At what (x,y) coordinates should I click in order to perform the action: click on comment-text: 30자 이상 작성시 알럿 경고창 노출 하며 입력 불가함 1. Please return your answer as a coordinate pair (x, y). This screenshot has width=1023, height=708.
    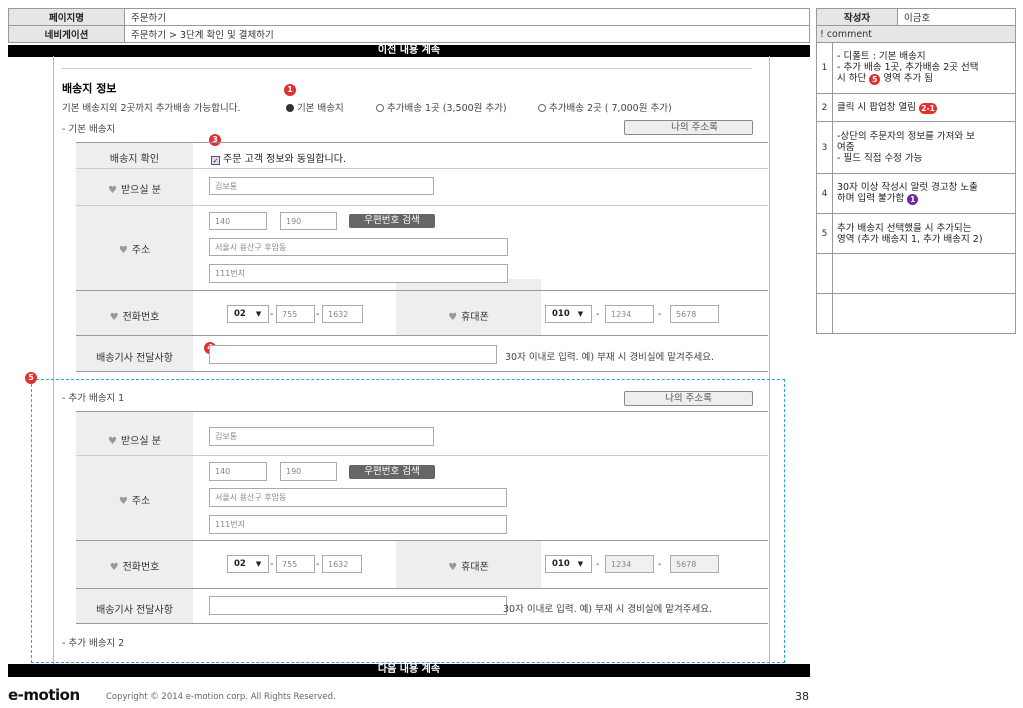
    Looking at the image, I should click on (924, 193).